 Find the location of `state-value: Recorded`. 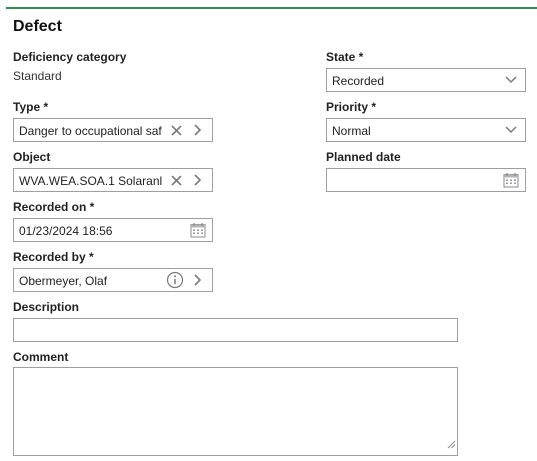

state-value: Recorded is located at coordinates (358, 81).